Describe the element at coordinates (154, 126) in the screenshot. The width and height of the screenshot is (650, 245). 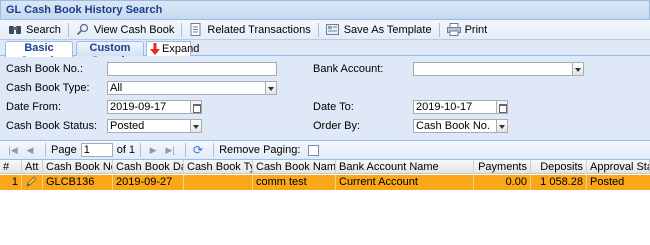
I see `cash-book-status-select: Posted` at that location.